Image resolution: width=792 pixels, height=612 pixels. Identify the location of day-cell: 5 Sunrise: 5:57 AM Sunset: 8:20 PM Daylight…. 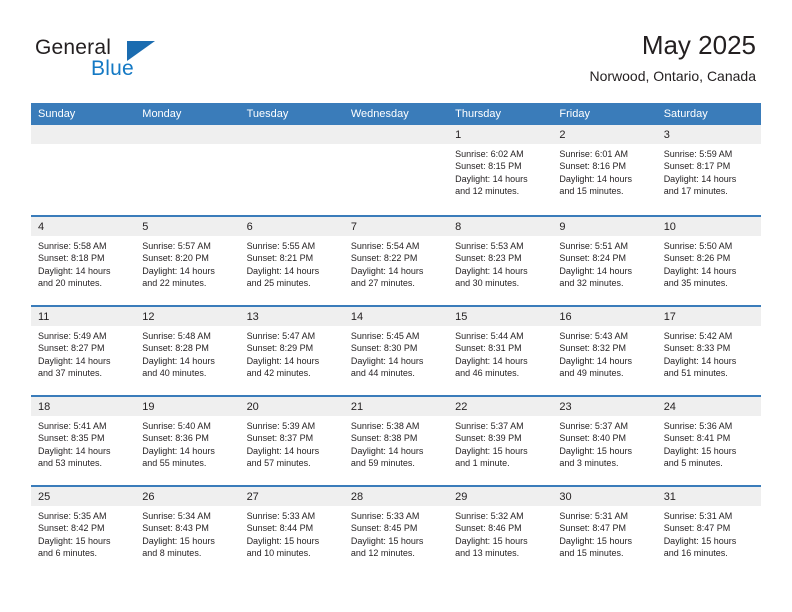
(187, 261).